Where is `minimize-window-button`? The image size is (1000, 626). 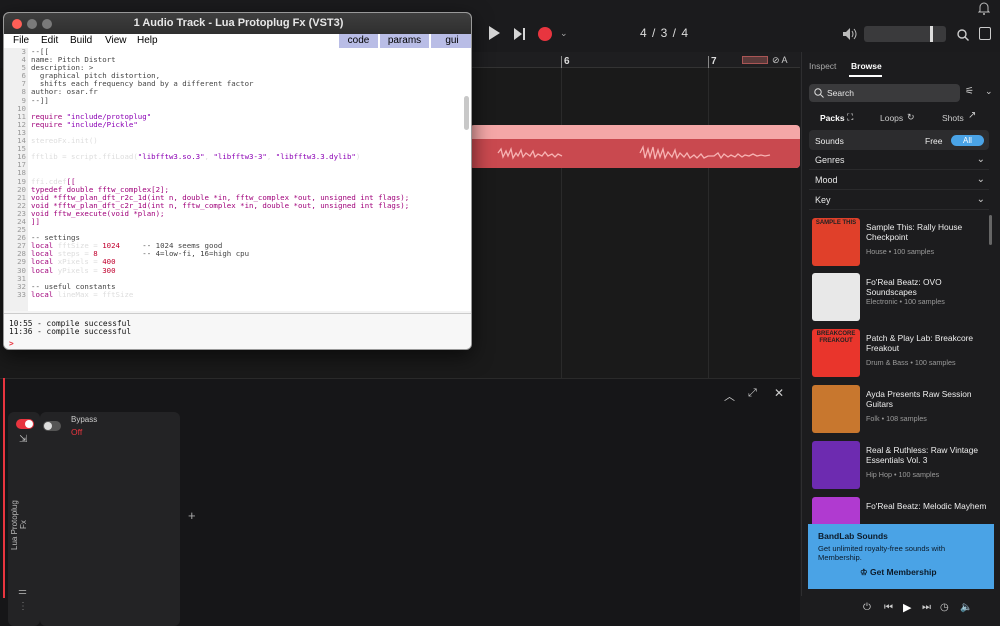
minimize-window-button is located at coordinates (32, 24).